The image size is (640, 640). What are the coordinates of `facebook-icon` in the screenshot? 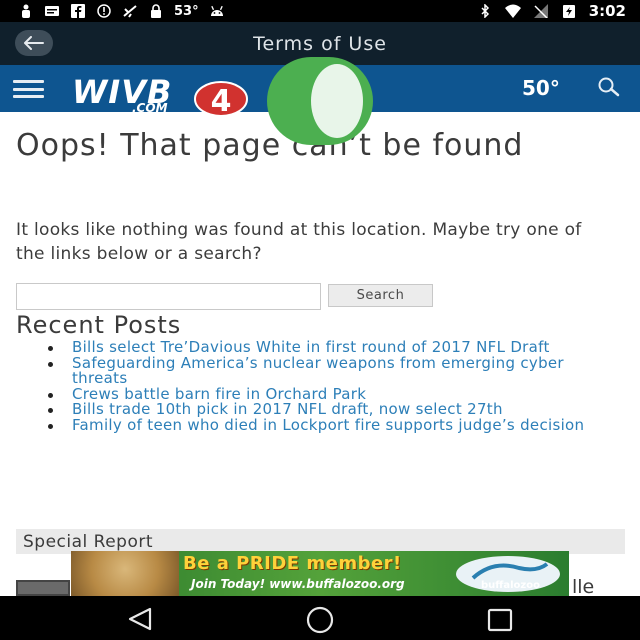 It's located at (78, 11).